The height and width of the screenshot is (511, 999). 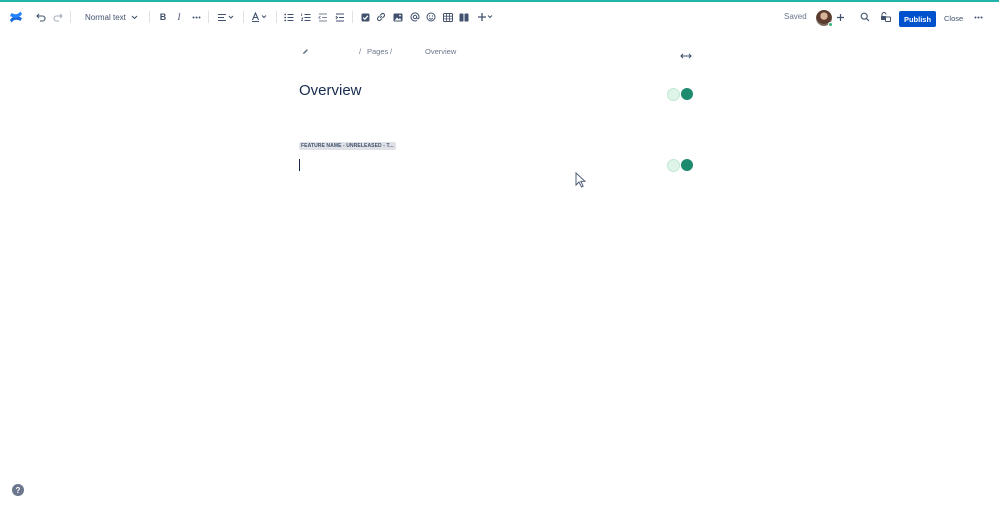 I want to click on table-icon, so click(x=448, y=17).